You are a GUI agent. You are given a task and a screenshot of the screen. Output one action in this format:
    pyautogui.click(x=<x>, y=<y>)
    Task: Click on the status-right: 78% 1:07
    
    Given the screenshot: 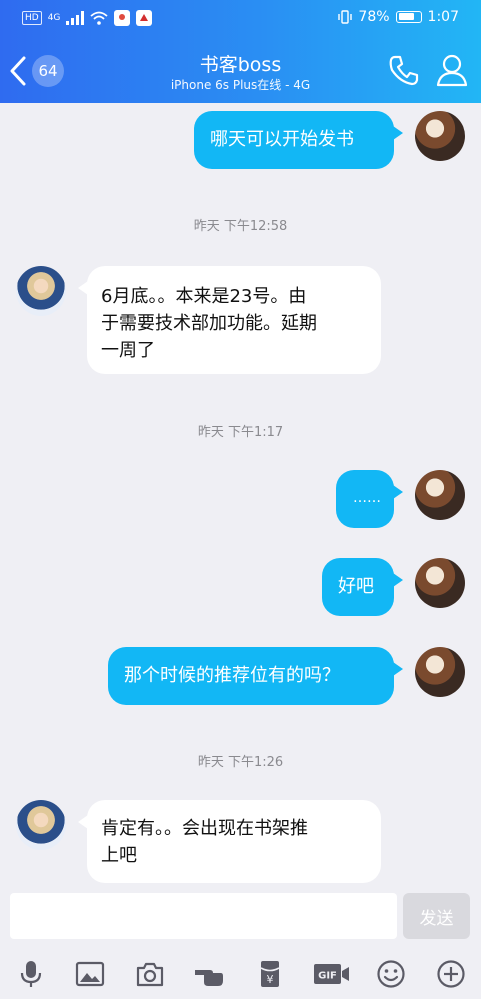 What is the action you would take?
    pyautogui.click(x=398, y=17)
    